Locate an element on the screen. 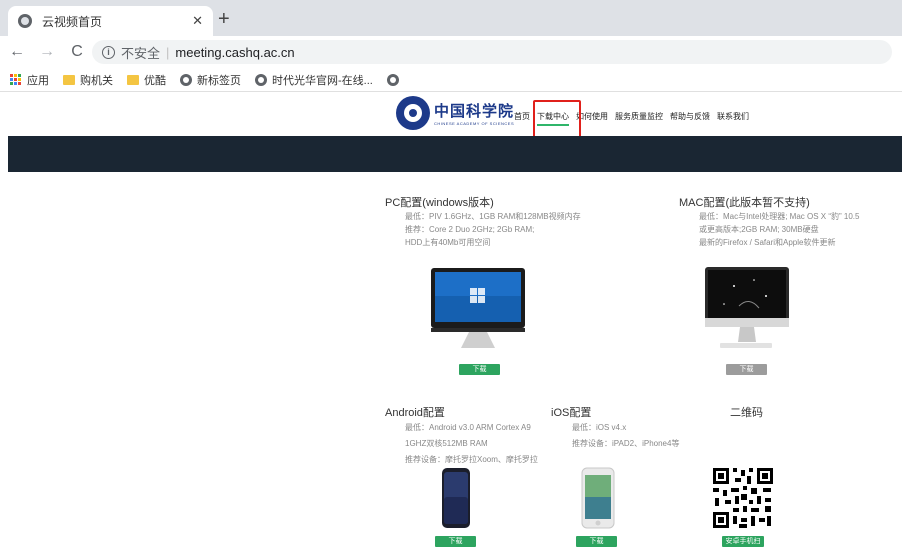  spec-line: 最低：iOS v4.x is located at coordinates (599, 427).